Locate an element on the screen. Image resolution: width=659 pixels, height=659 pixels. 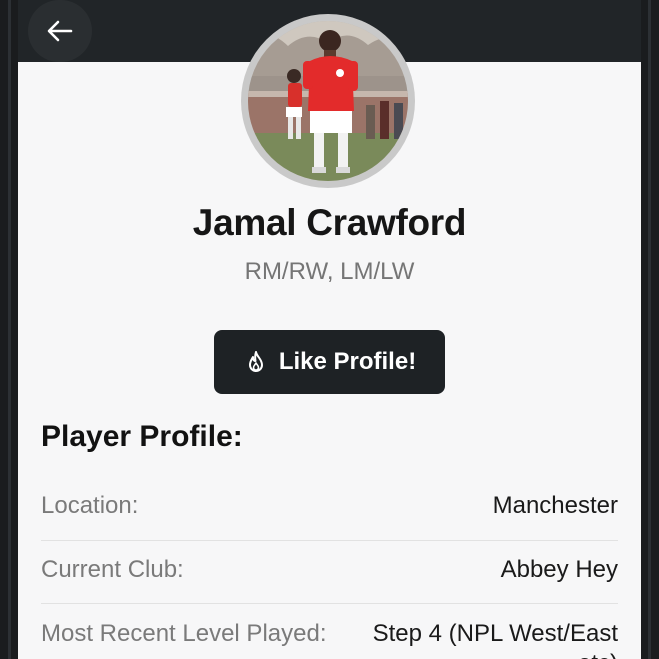
player-name: Jamal Crawford is located at coordinates (329, 222).